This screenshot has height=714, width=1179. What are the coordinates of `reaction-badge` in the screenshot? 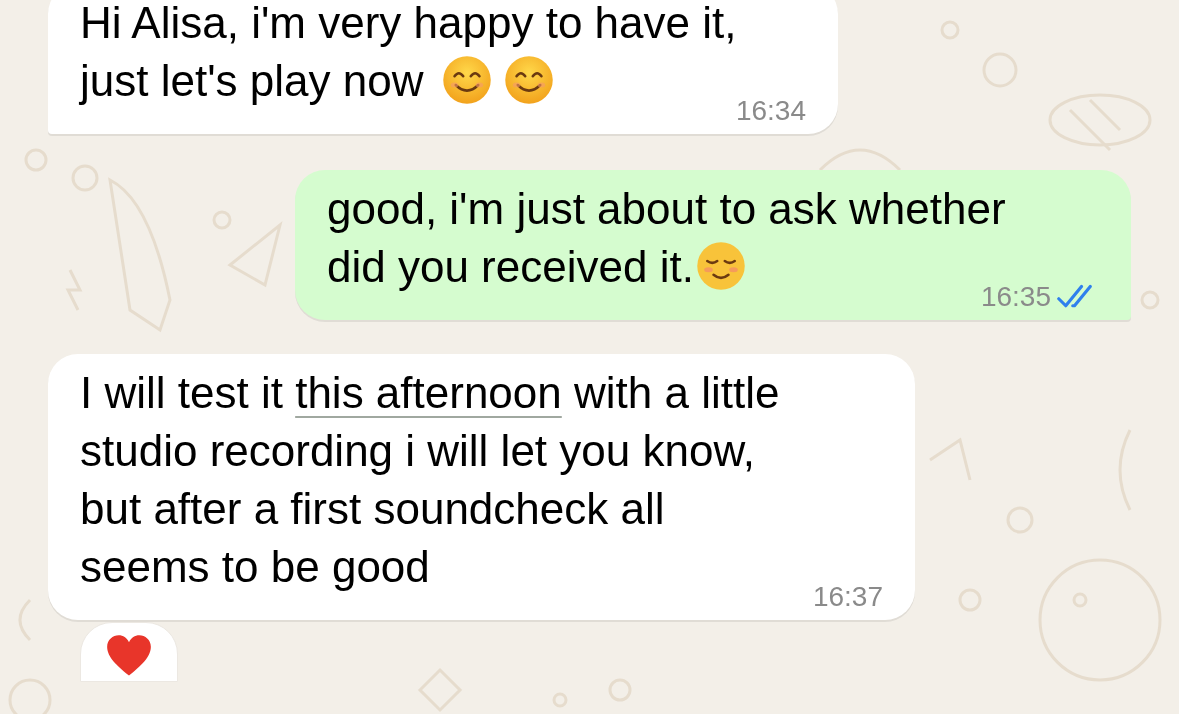 It's located at (129, 652).